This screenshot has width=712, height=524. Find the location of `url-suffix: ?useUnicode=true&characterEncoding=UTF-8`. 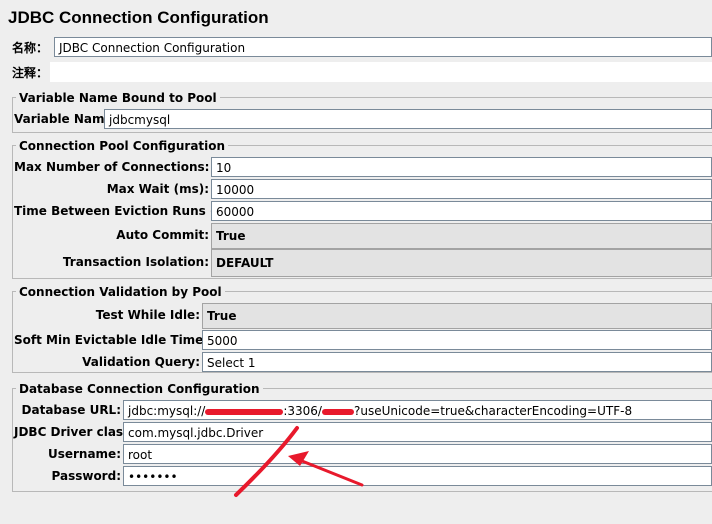

url-suffix: ?useUnicode=true&characterEncoding=UTF-8 is located at coordinates (493, 411).